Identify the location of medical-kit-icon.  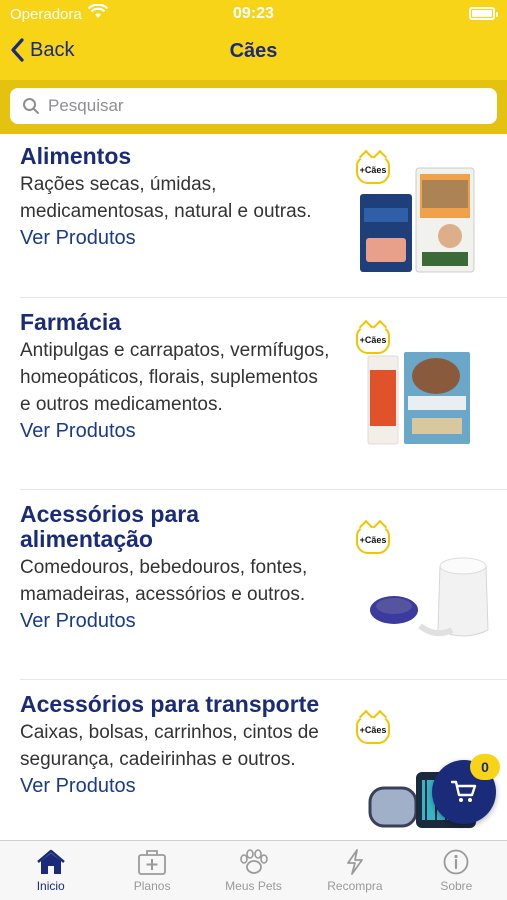
(152, 862).